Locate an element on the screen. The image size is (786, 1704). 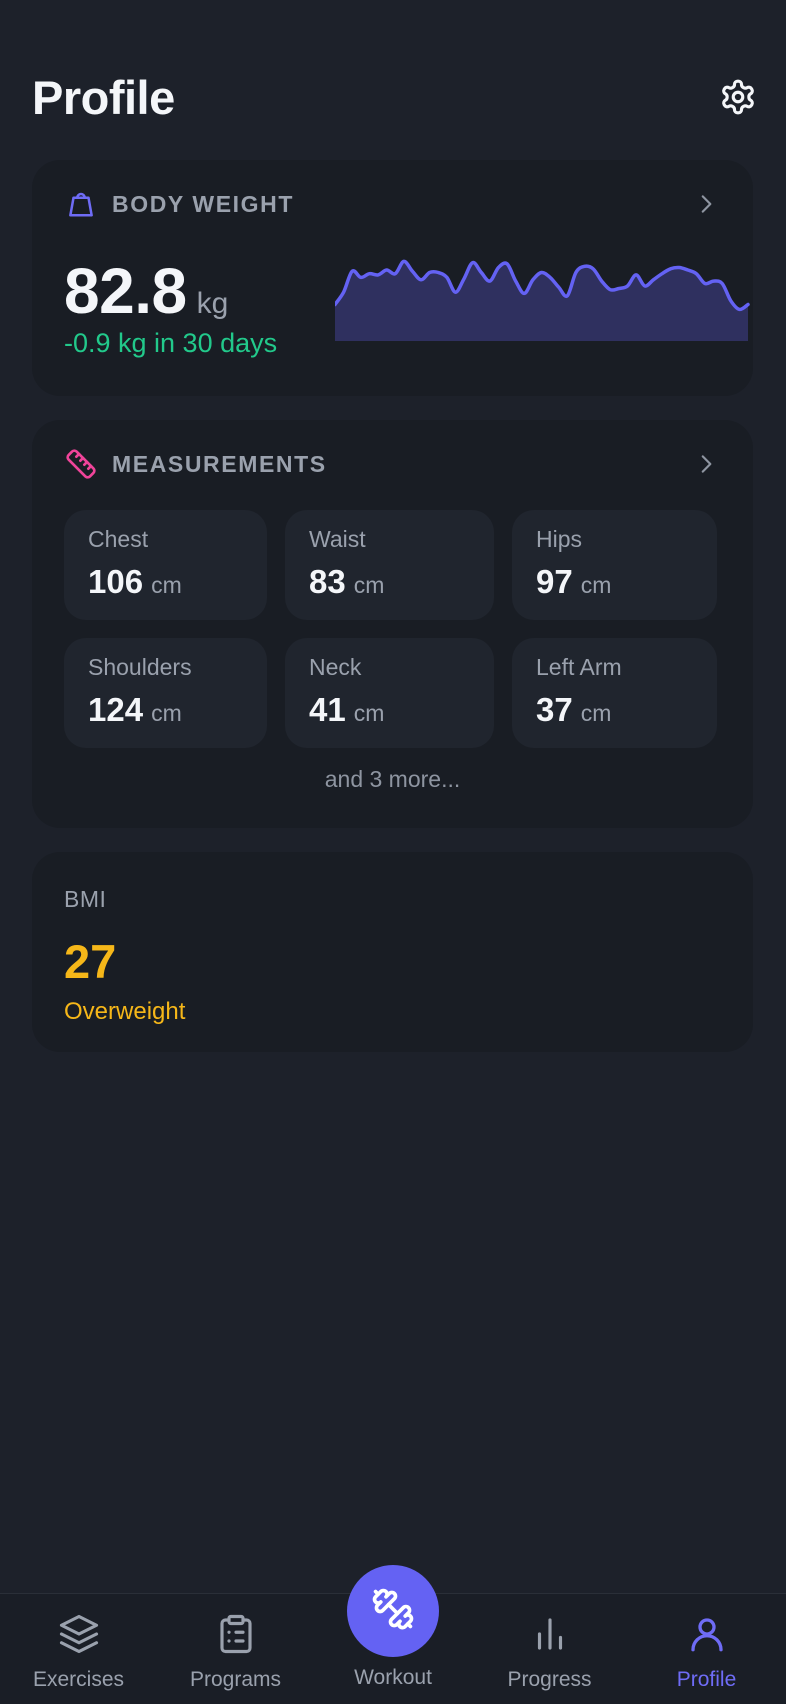
layers-icon is located at coordinates (79, 1634).